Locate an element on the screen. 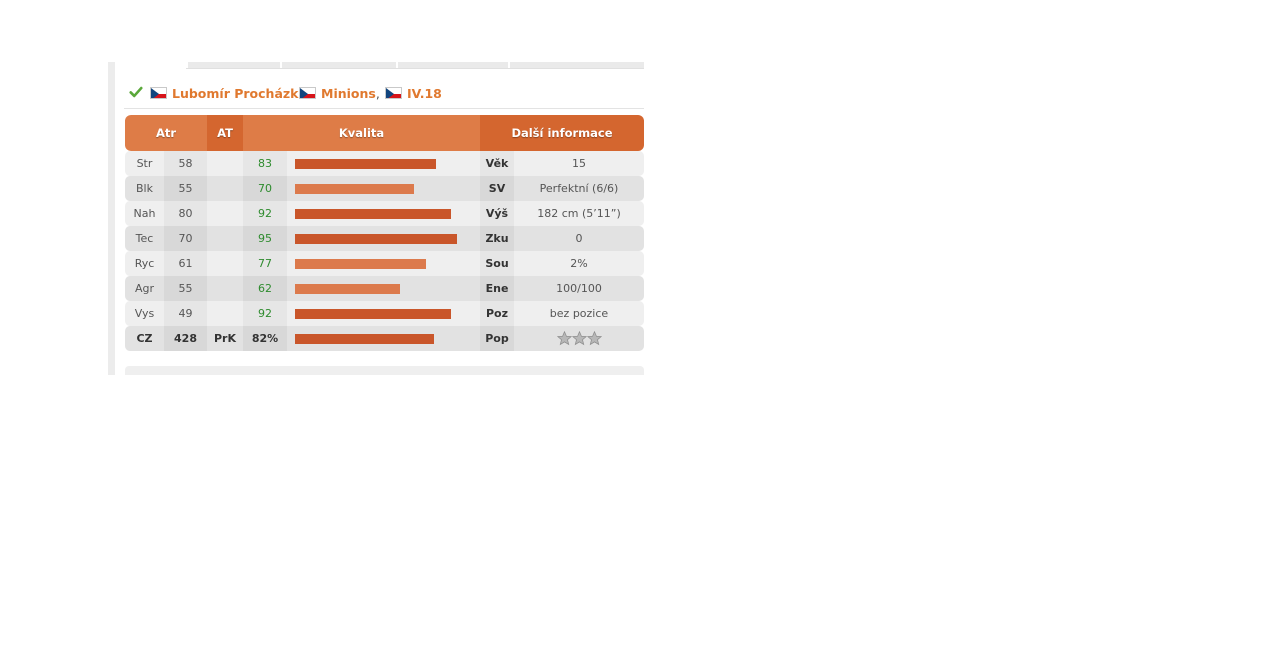  check-icon is located at coordinates (136, 92).